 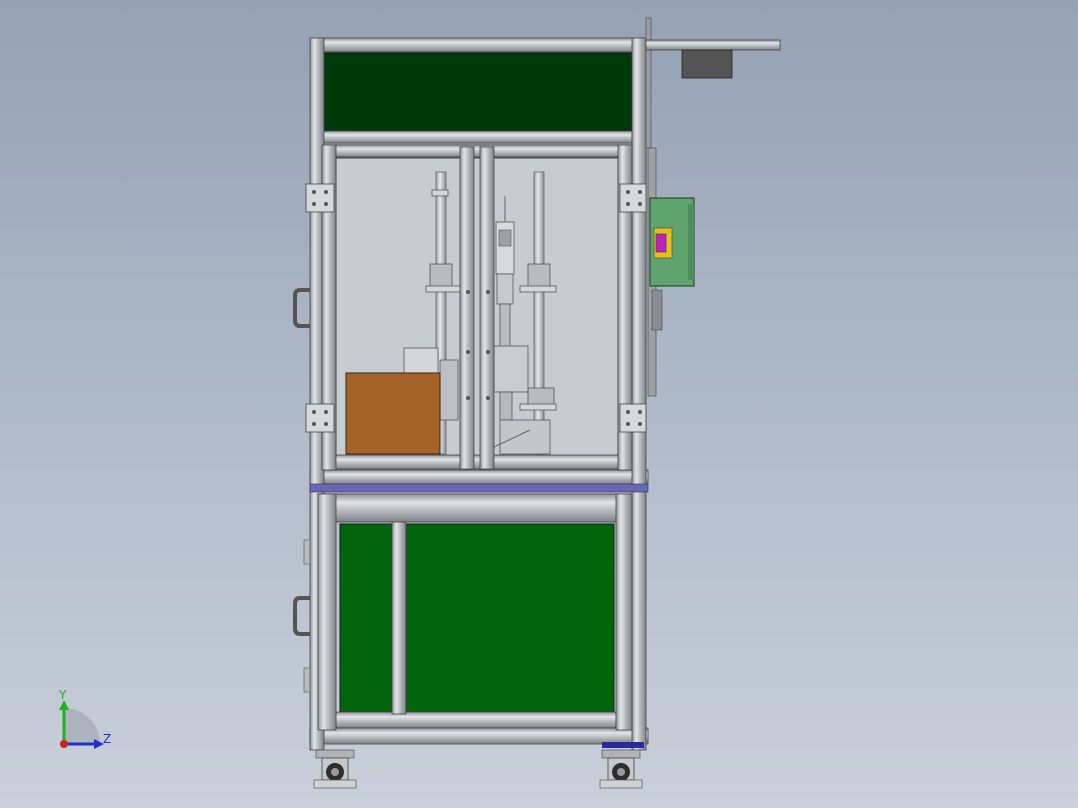 What do you see at coordinates (366, 618) in the screenshot?
I see `lower-left-green-panel` at bounding box center [366, 618].